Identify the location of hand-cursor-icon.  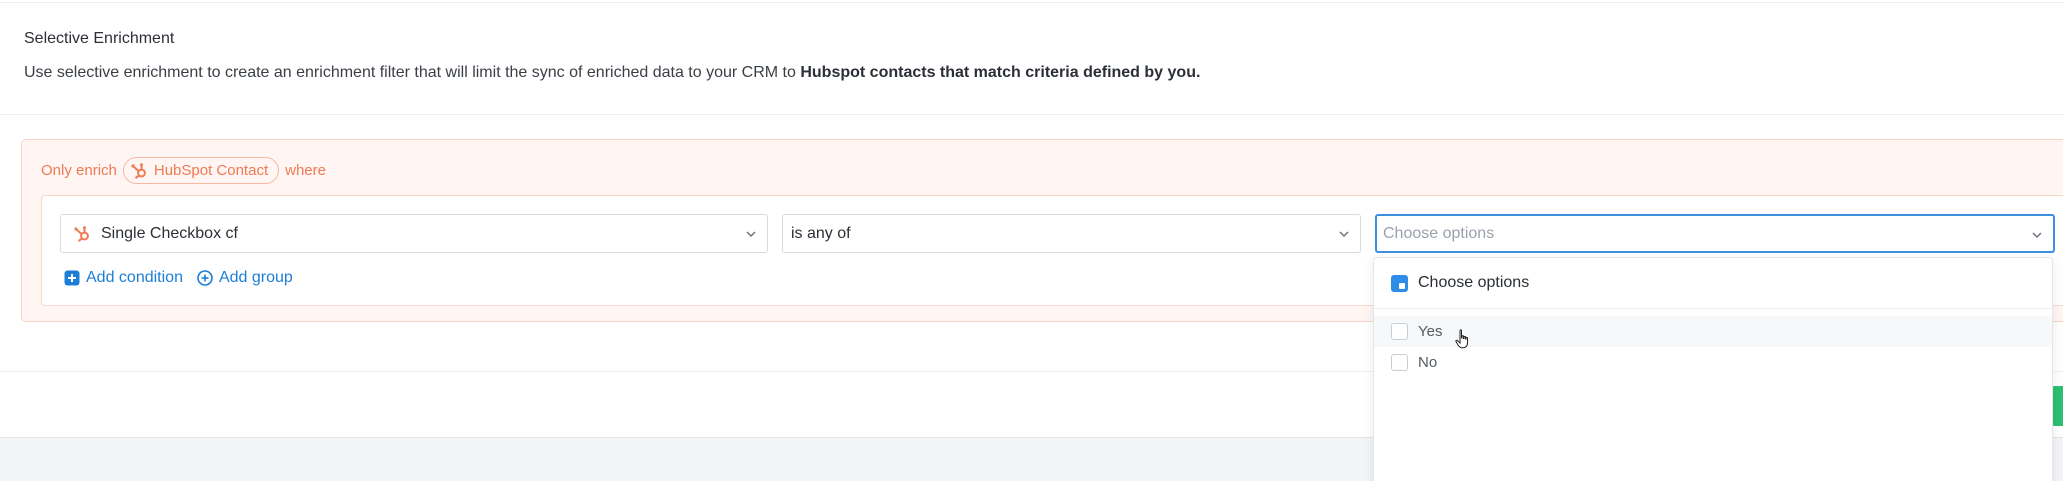
(1461, 339).